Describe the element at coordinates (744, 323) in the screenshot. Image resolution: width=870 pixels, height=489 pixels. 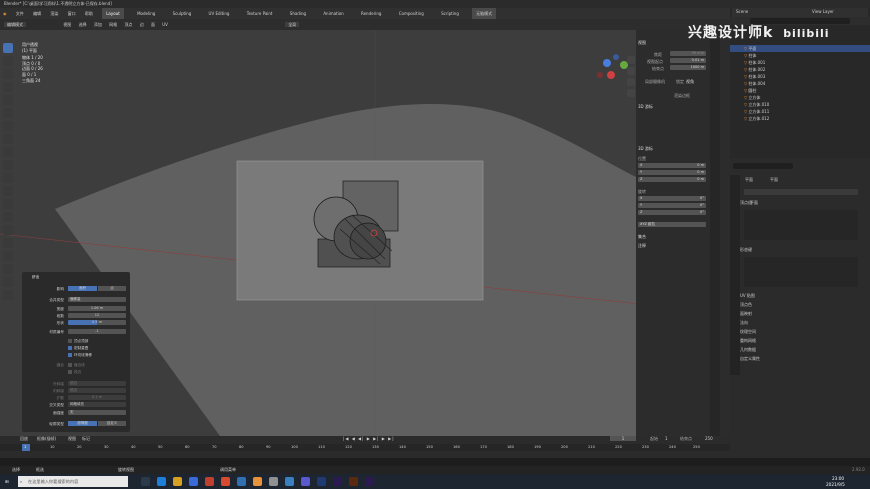
I see `section-normals: 法向` at that location.